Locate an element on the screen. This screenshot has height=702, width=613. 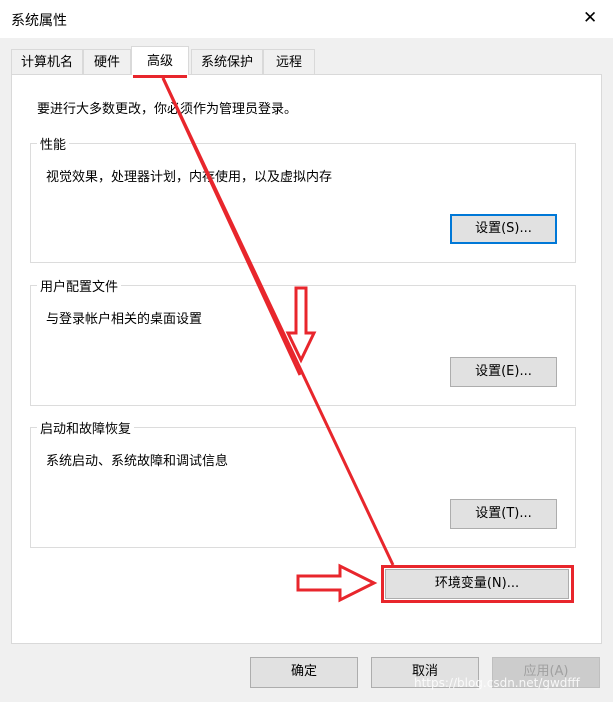
tab-advanced: 高级 is located at coordinates (160, 60).